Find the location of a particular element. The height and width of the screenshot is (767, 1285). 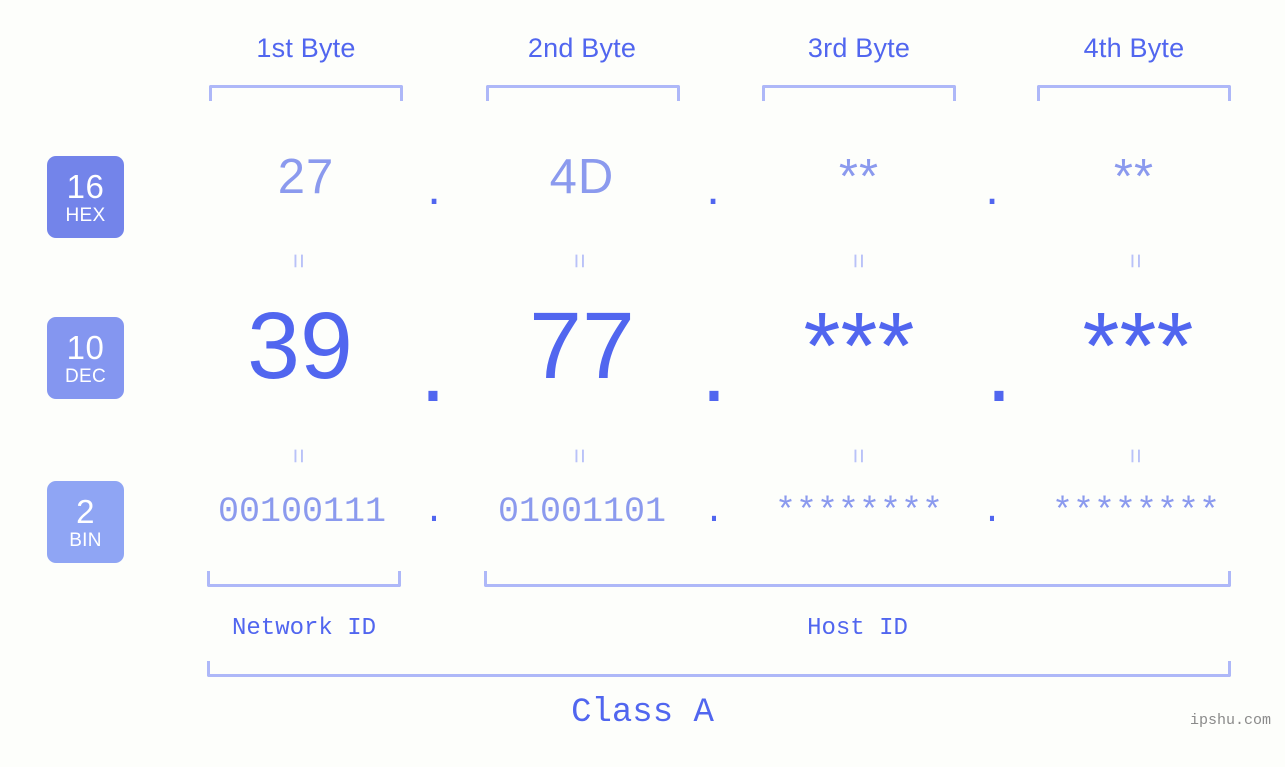

base-badge-dec: 10 DEC is located at coordinates (85, 358).